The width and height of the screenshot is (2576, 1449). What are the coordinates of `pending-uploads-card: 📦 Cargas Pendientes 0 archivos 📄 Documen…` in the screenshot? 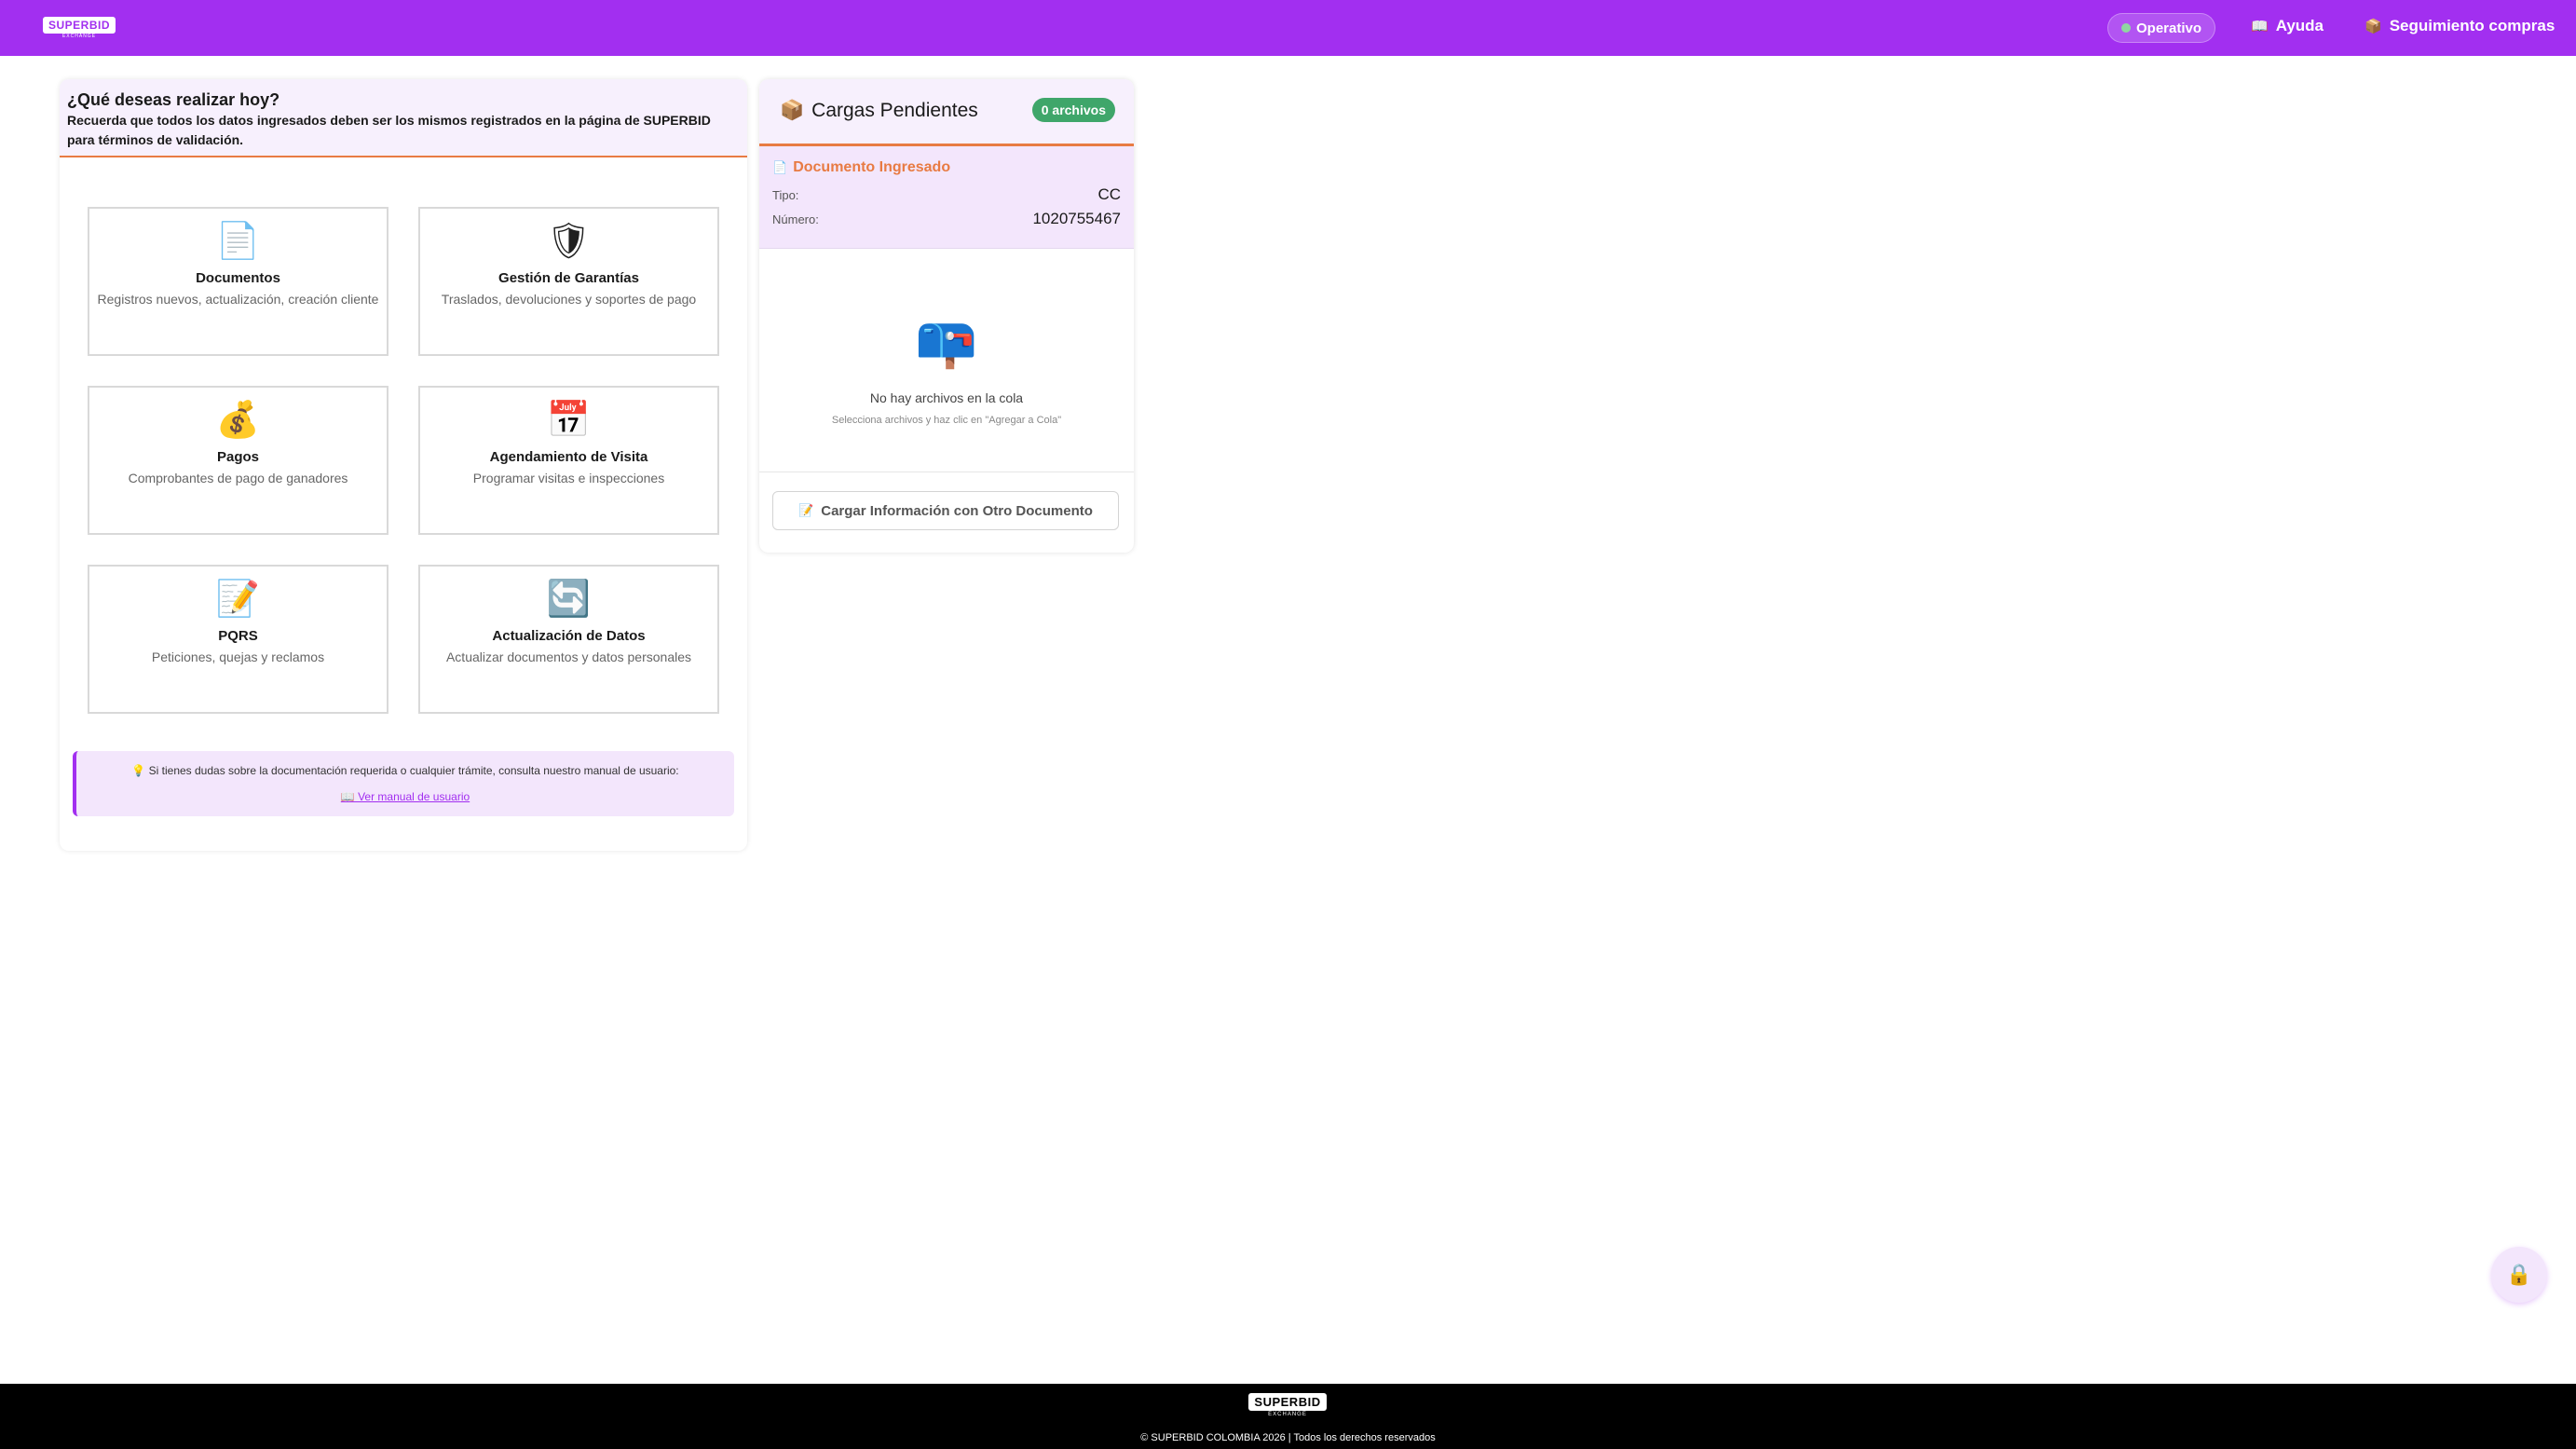 It's located at (946, 316).